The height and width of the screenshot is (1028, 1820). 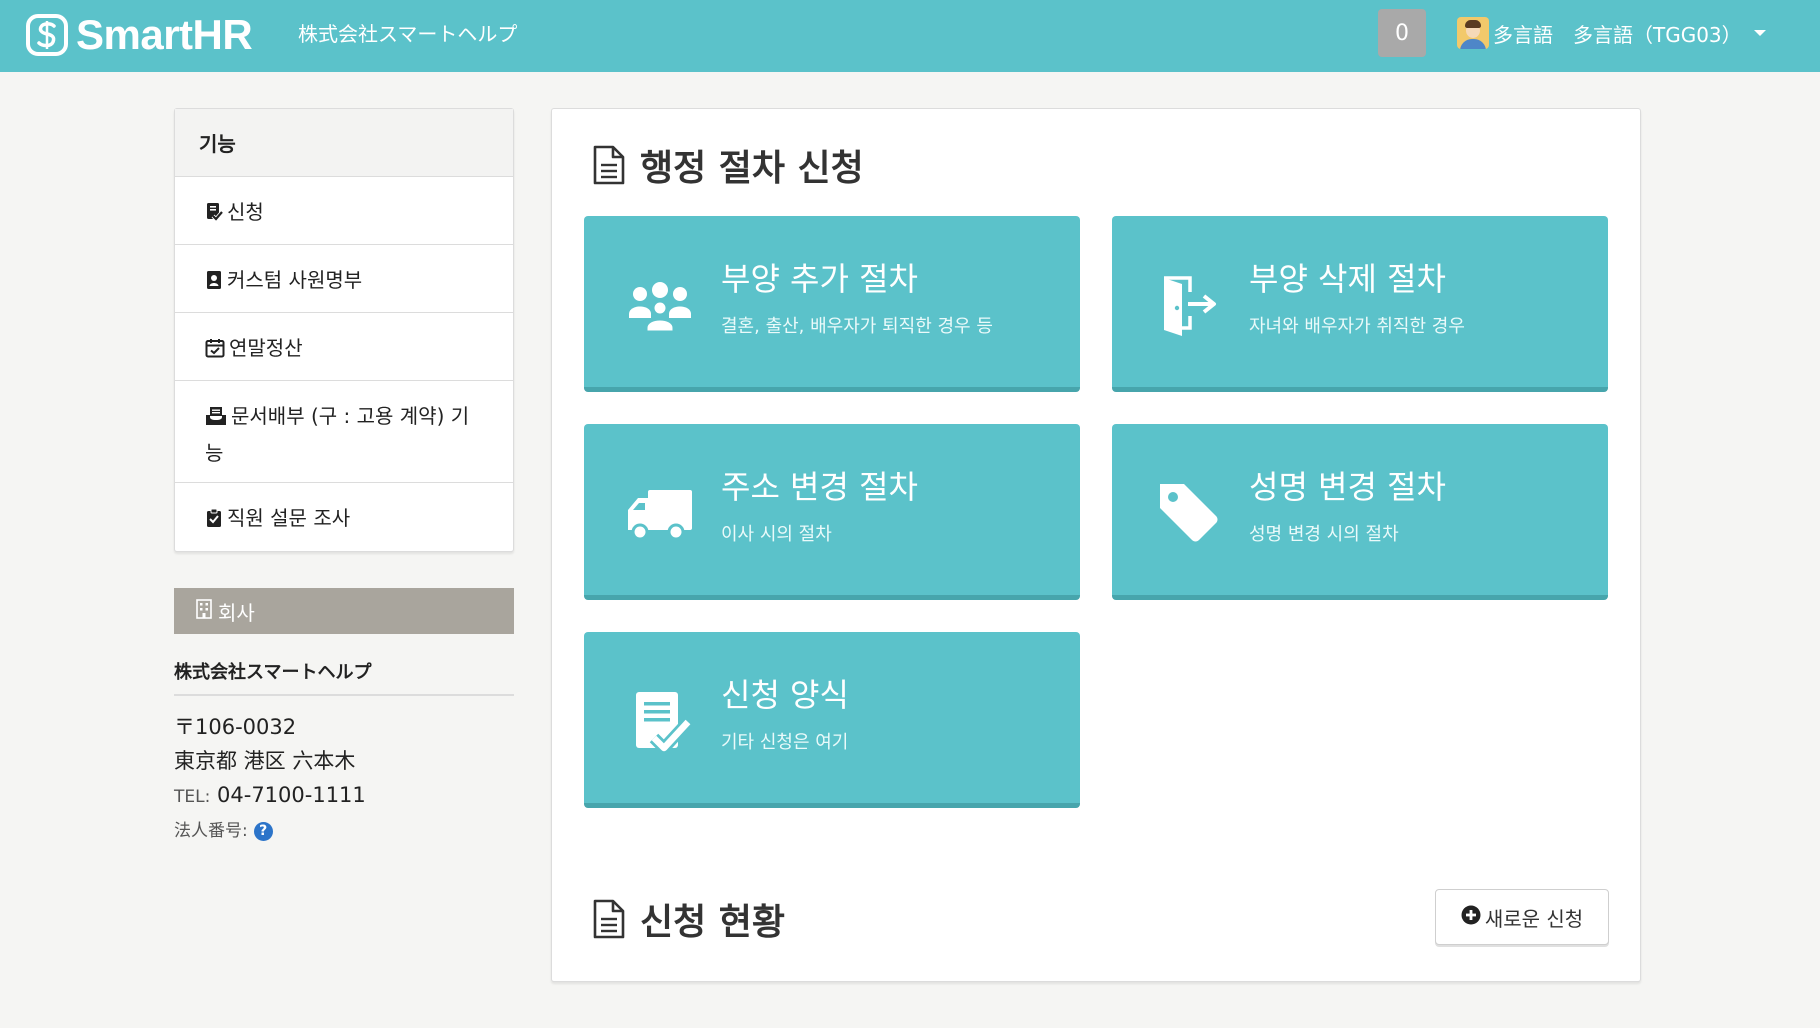 I want to click on avatar, so click(x=1473, y=33).